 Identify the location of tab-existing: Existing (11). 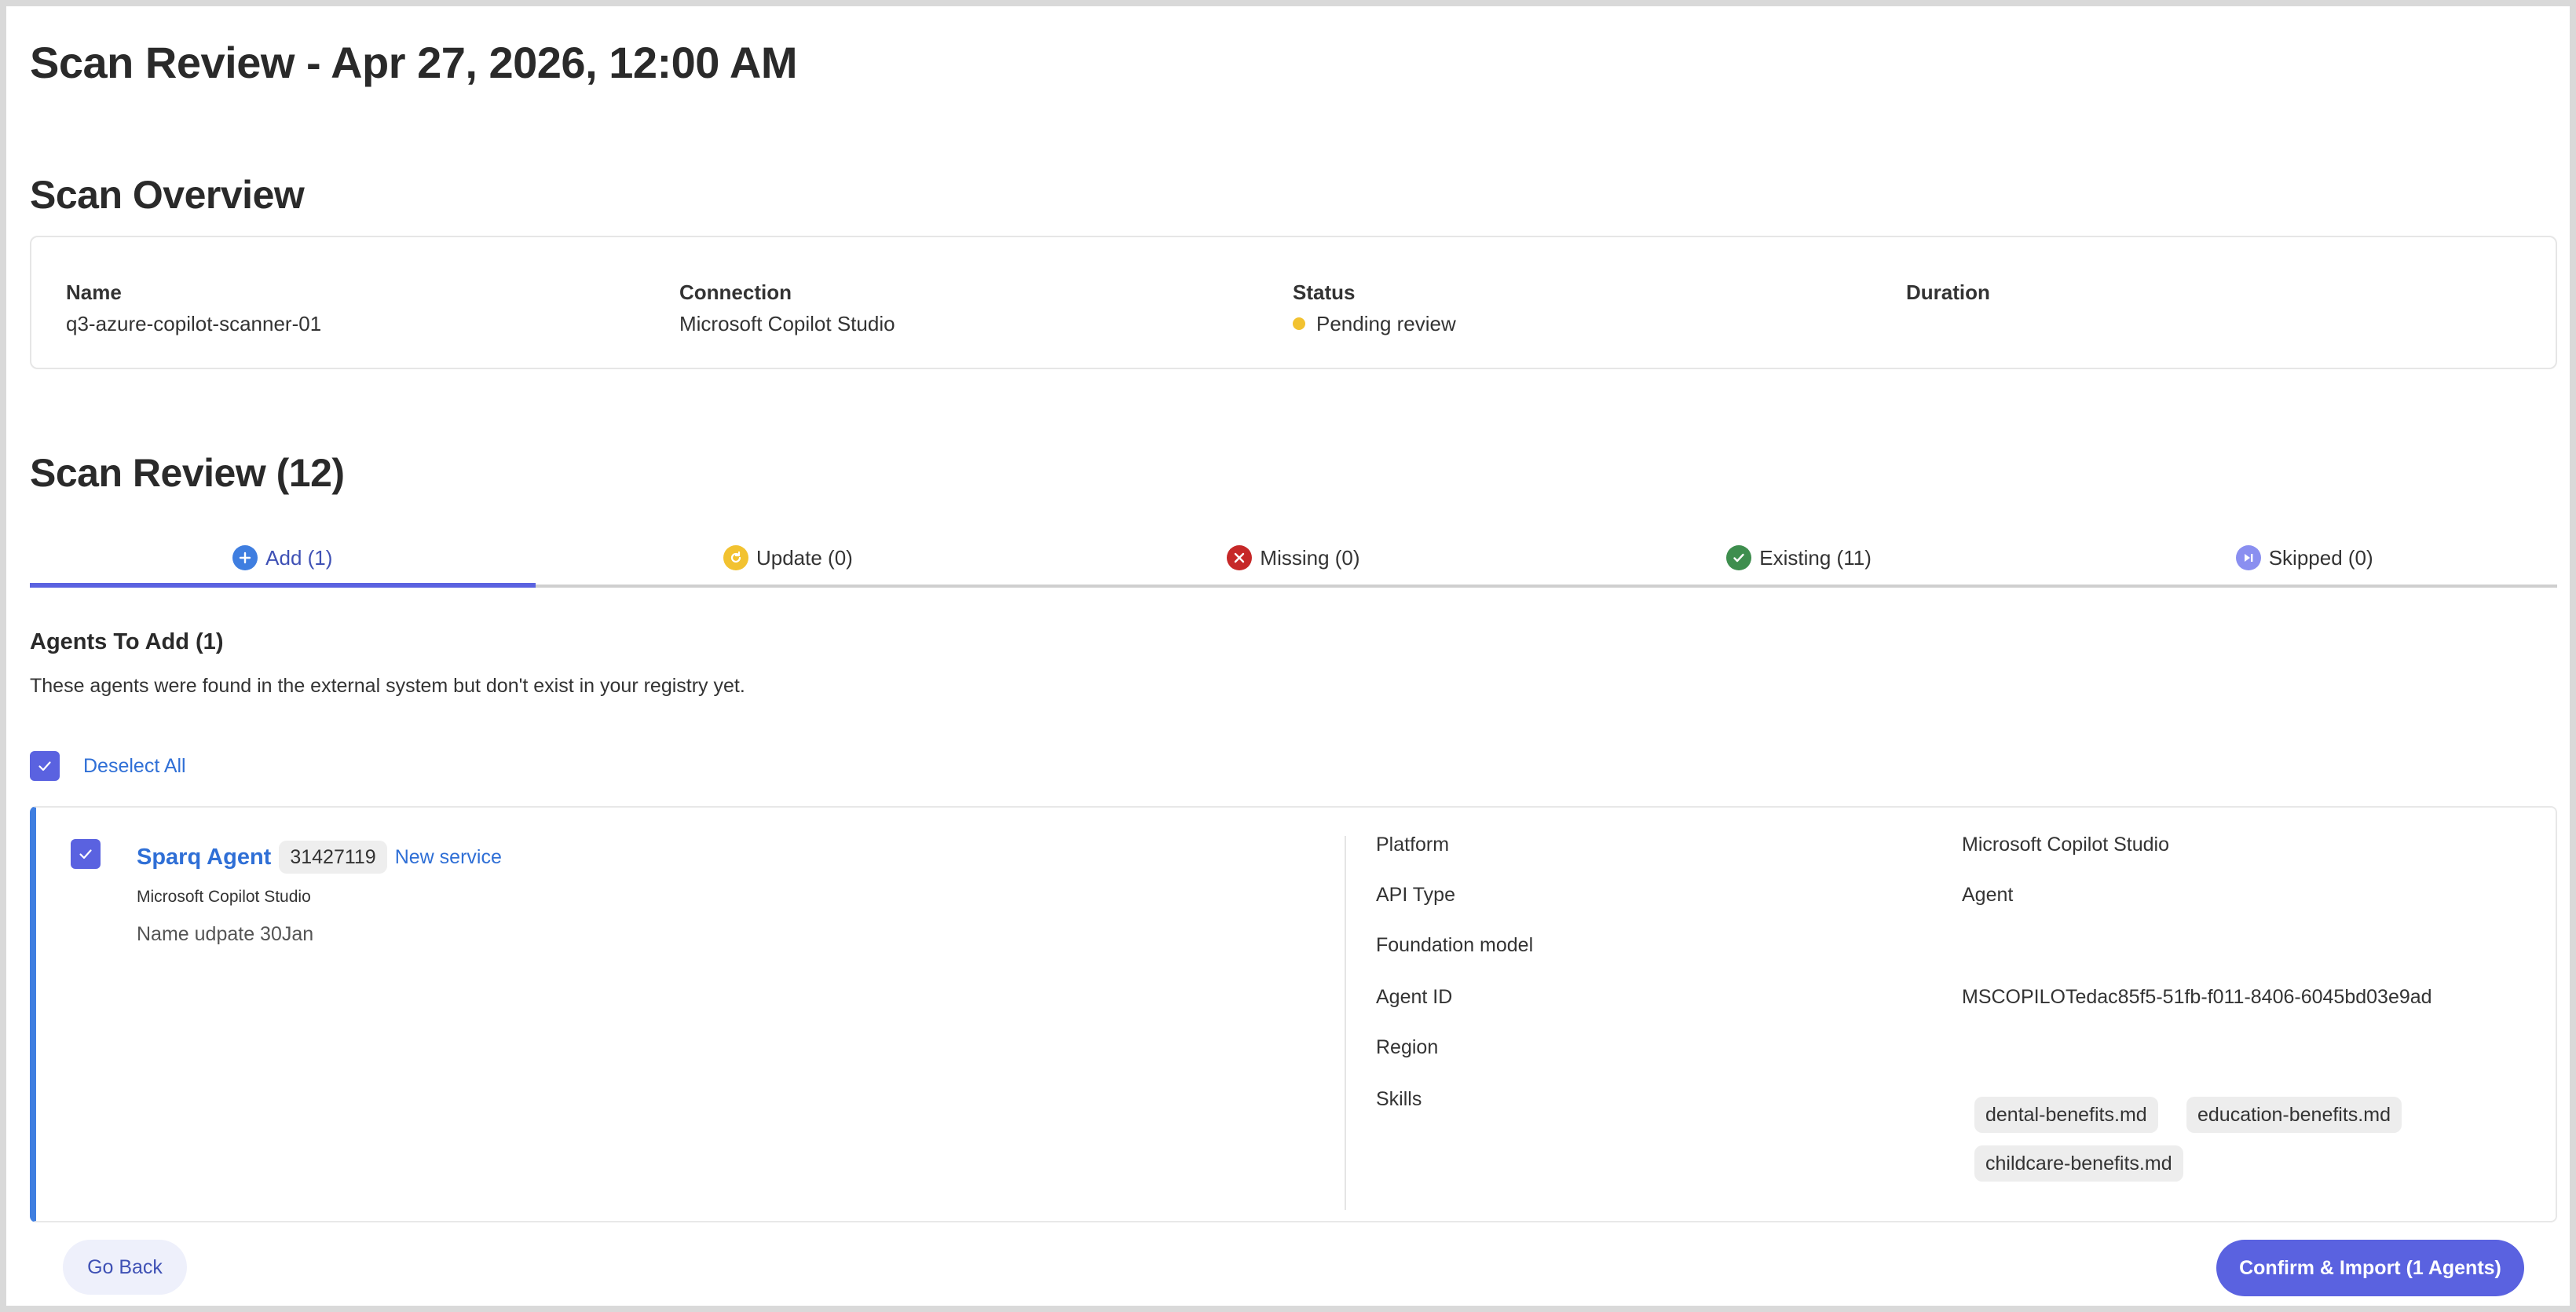
(1799, 558).